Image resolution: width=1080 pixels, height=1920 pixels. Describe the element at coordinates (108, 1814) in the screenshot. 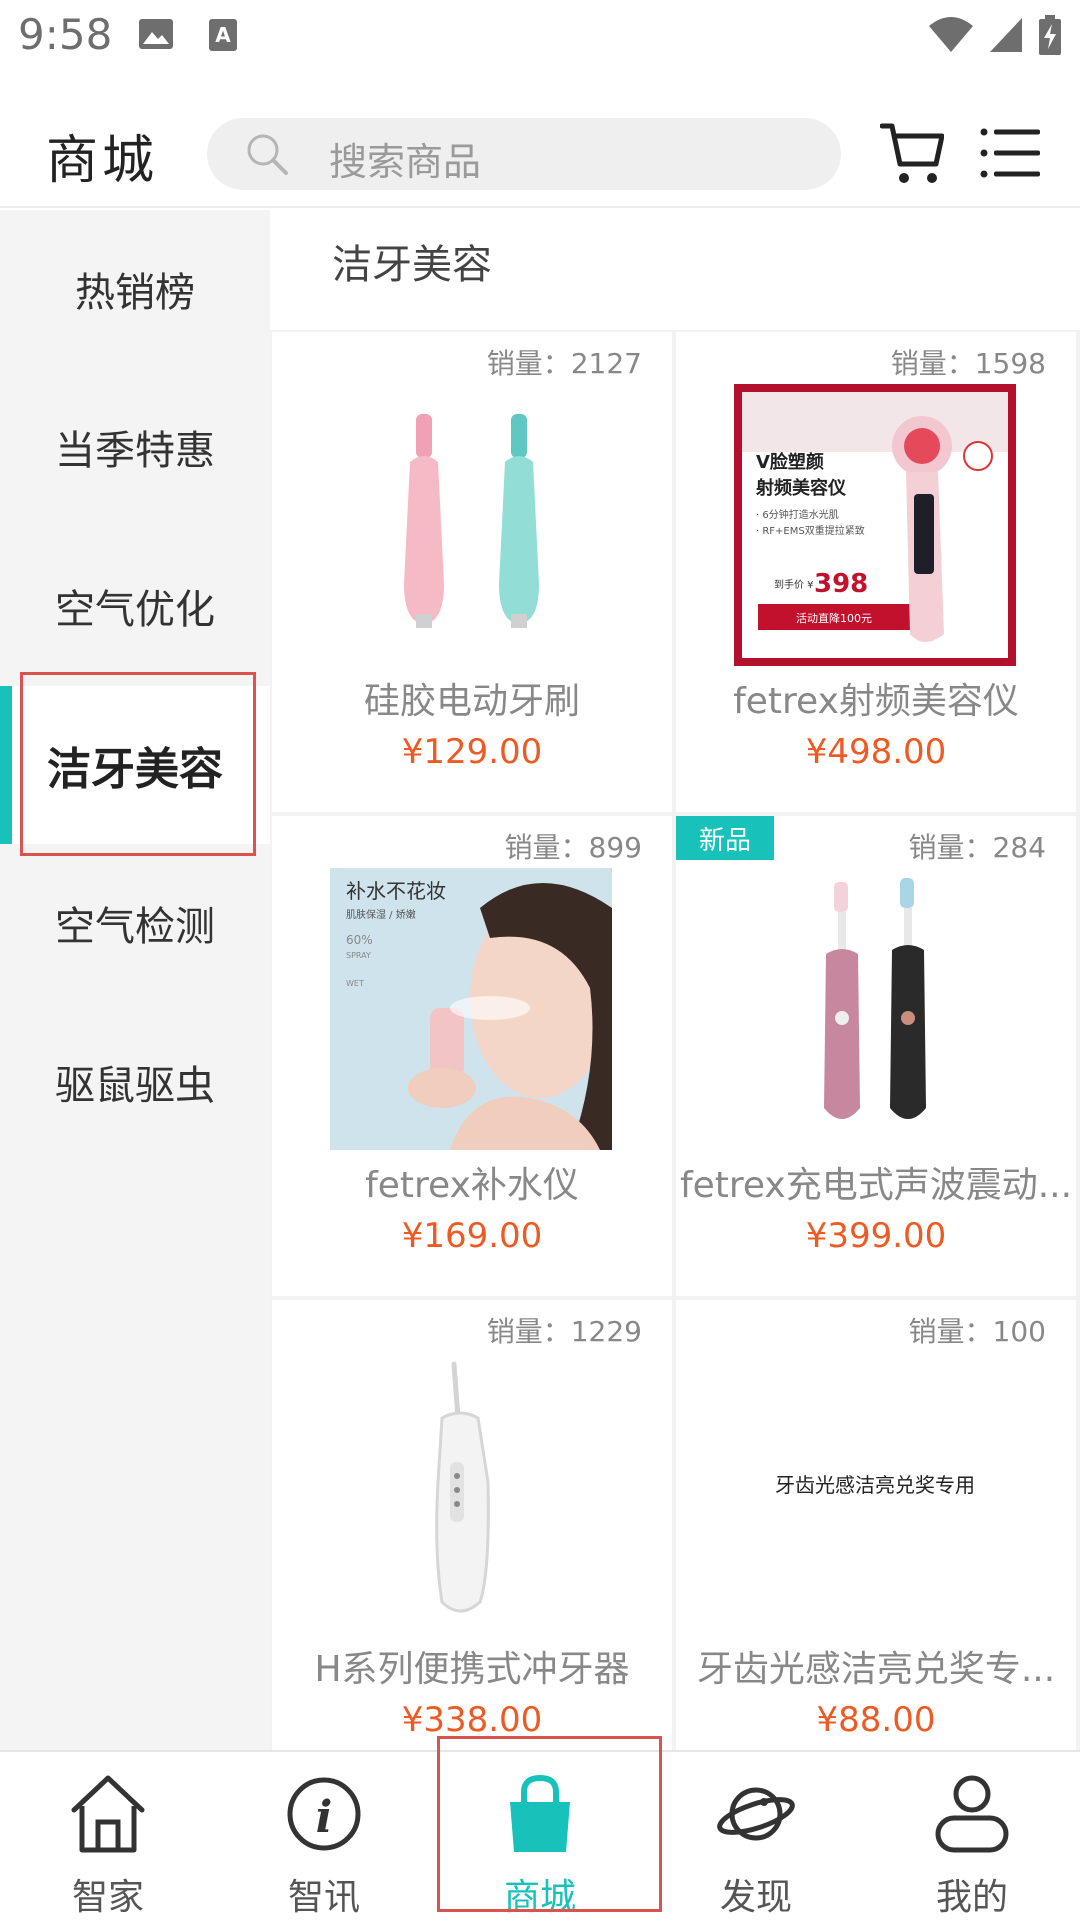

I see `home-icon` at that location.